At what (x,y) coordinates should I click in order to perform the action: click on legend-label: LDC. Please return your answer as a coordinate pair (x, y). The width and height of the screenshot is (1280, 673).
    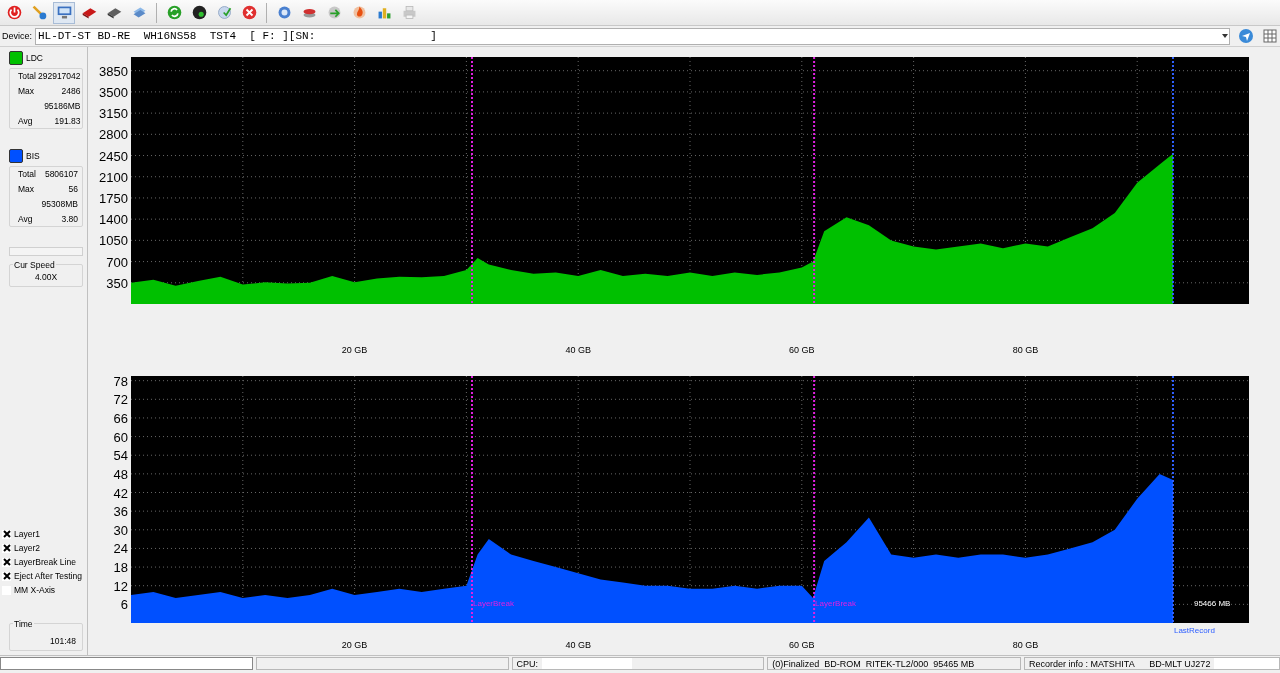
    Looking at the image, I should click on (34, 58).